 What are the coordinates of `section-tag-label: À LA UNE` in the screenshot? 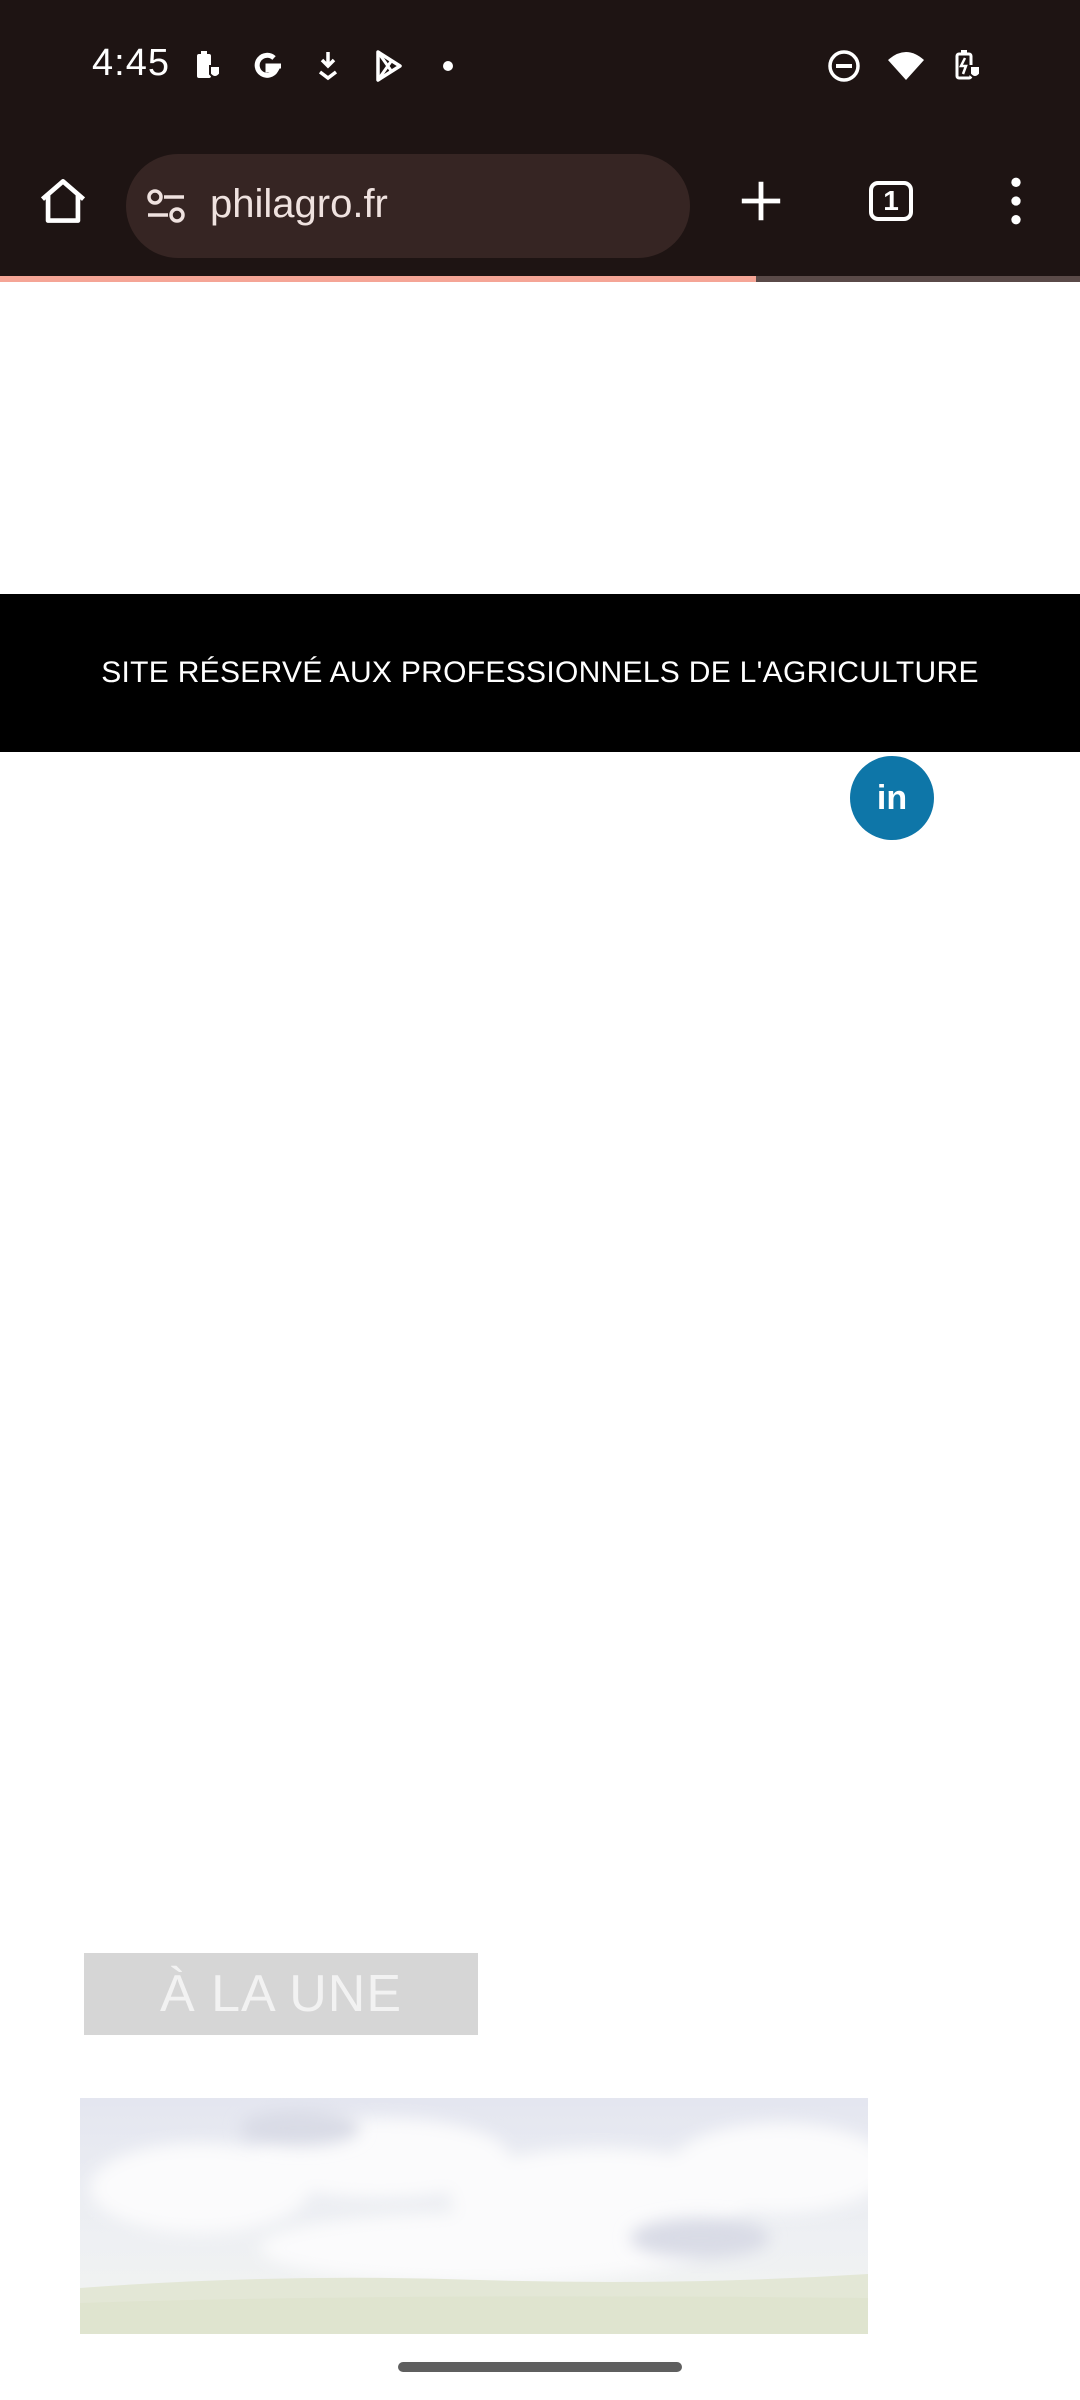 It's located at (281, 1994).